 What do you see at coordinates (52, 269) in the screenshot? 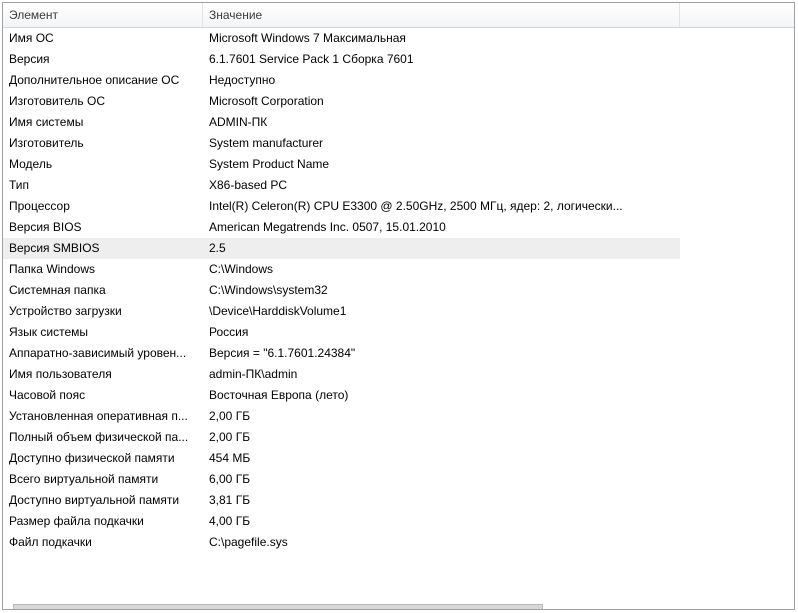
I see `row-element-label: Папка Windows` at bounding box center [52, 269].